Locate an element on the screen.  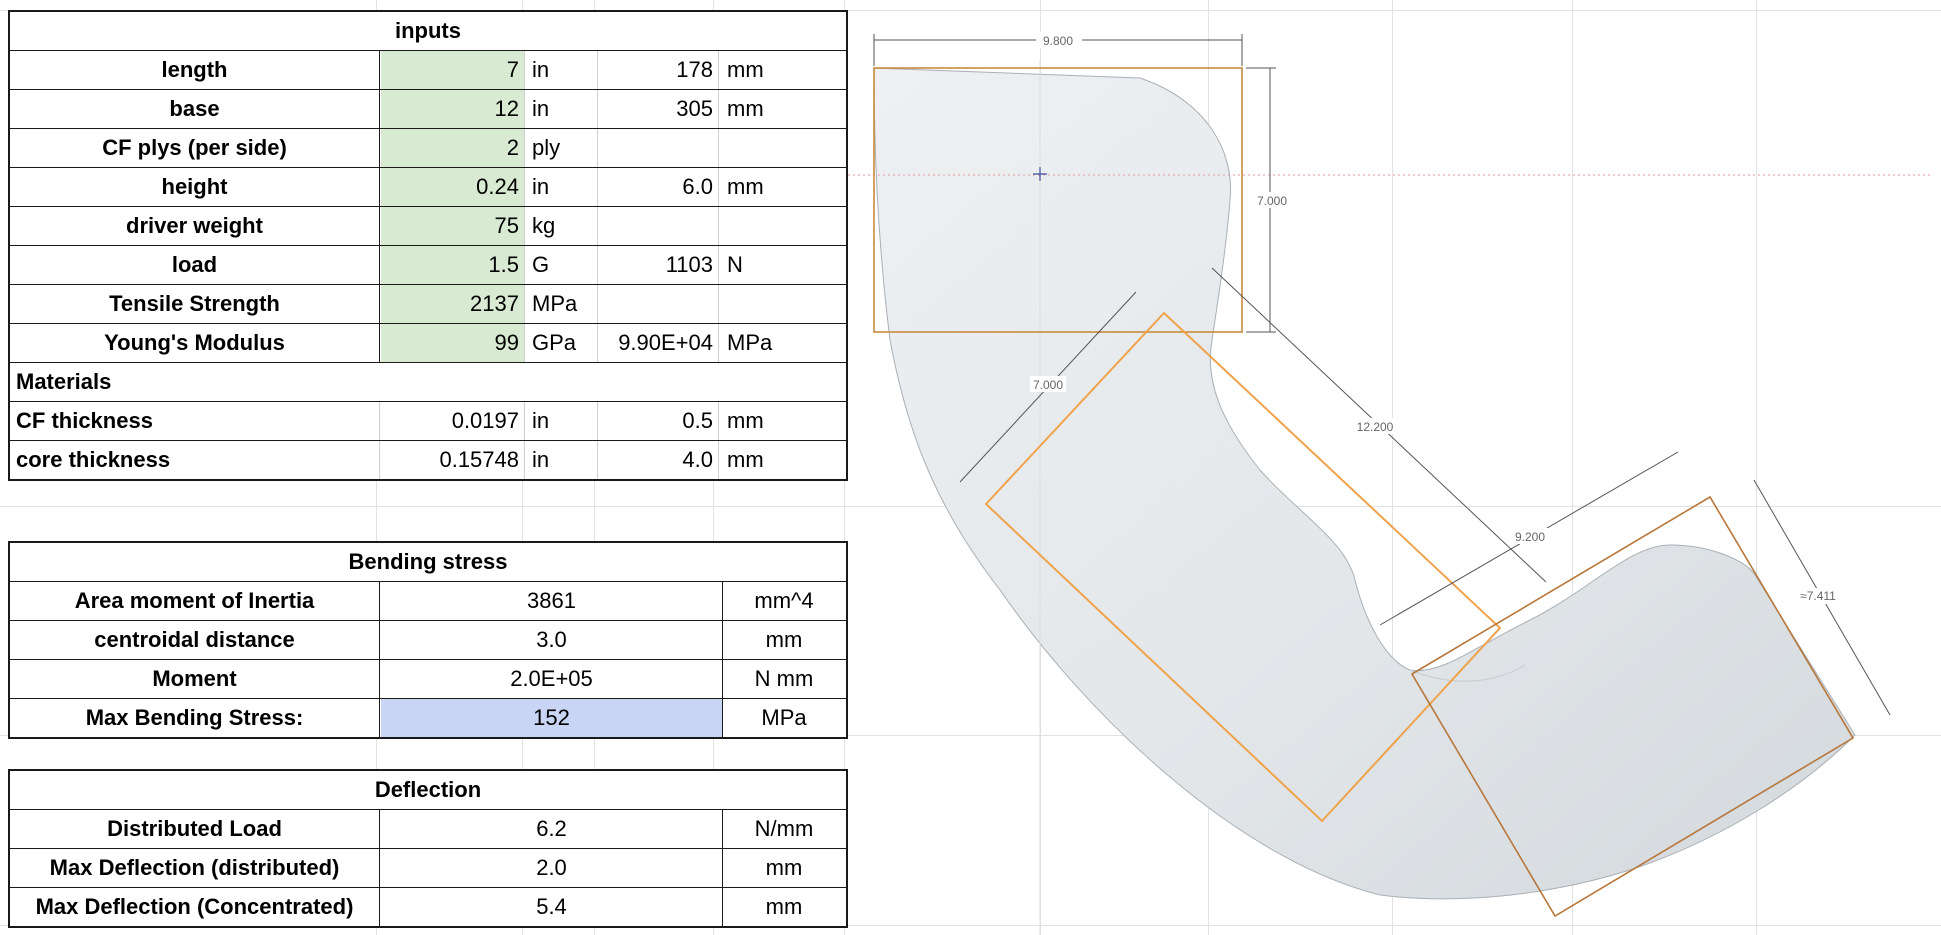
cell-value: 2137 is located at coordinates (453, 304).